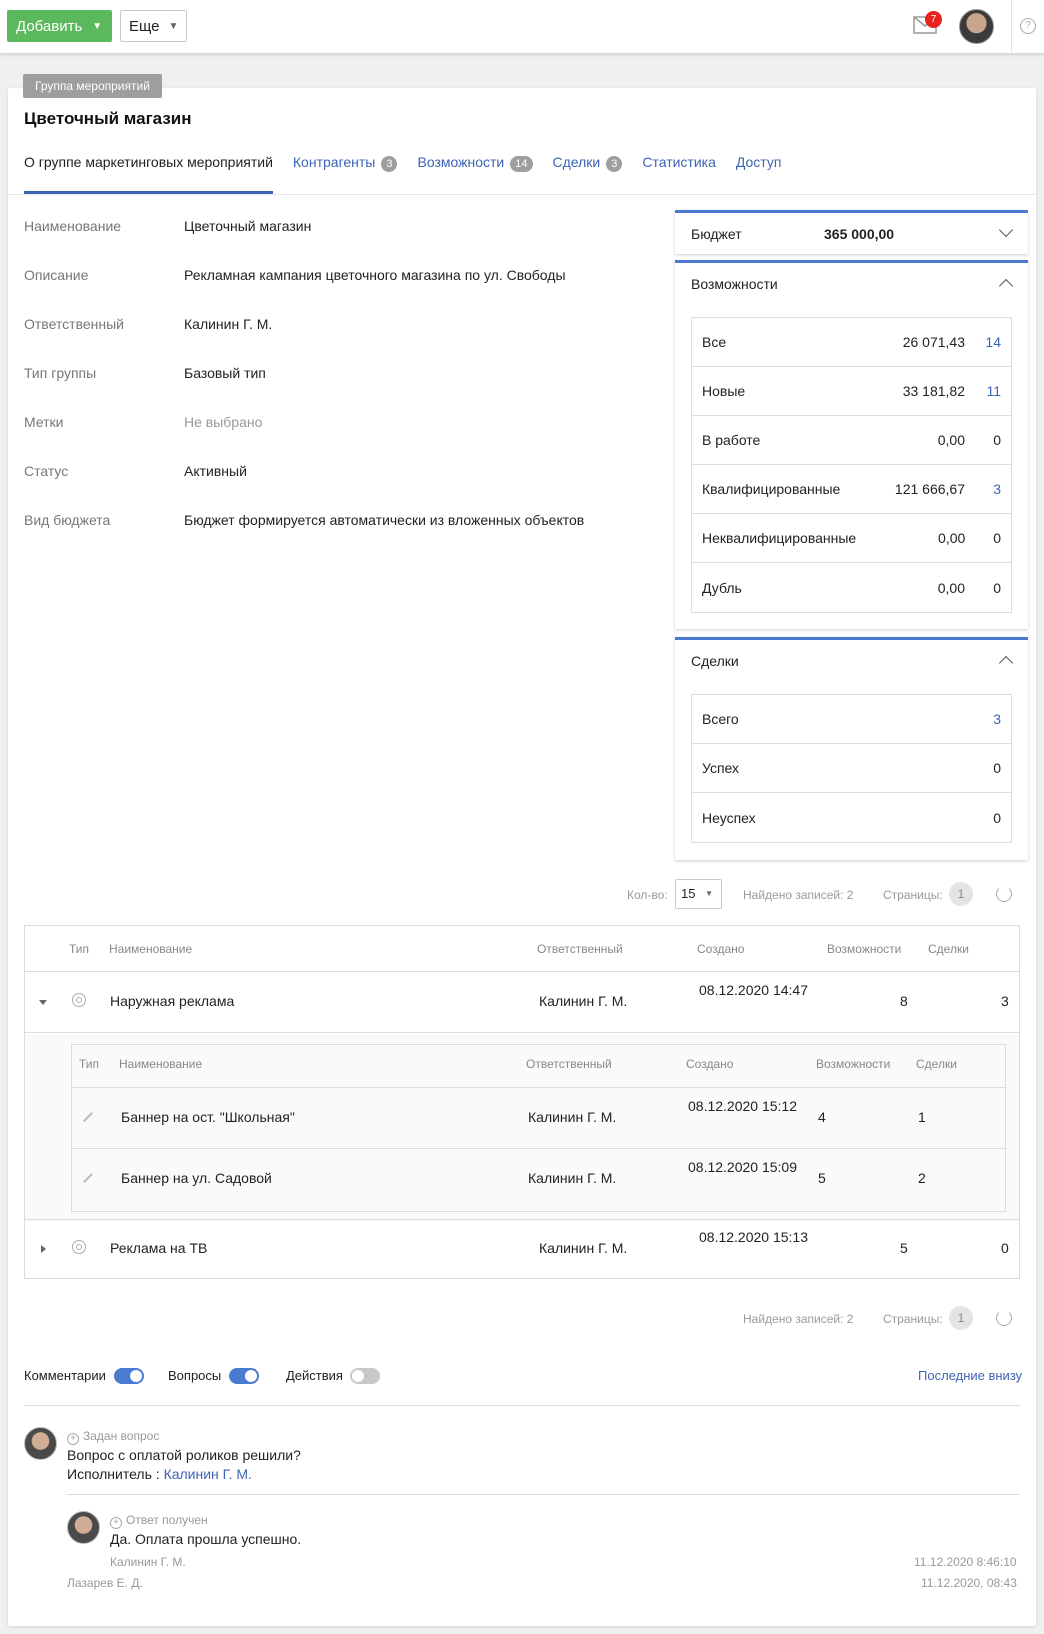 Image resolution: width=1044 pixels, height=1634 pixels. What do you see at coordinates (67, 520) in the screenshot?
I see `detail-label-budget-type: Вид бюджета` at bounding box center [67, 520].